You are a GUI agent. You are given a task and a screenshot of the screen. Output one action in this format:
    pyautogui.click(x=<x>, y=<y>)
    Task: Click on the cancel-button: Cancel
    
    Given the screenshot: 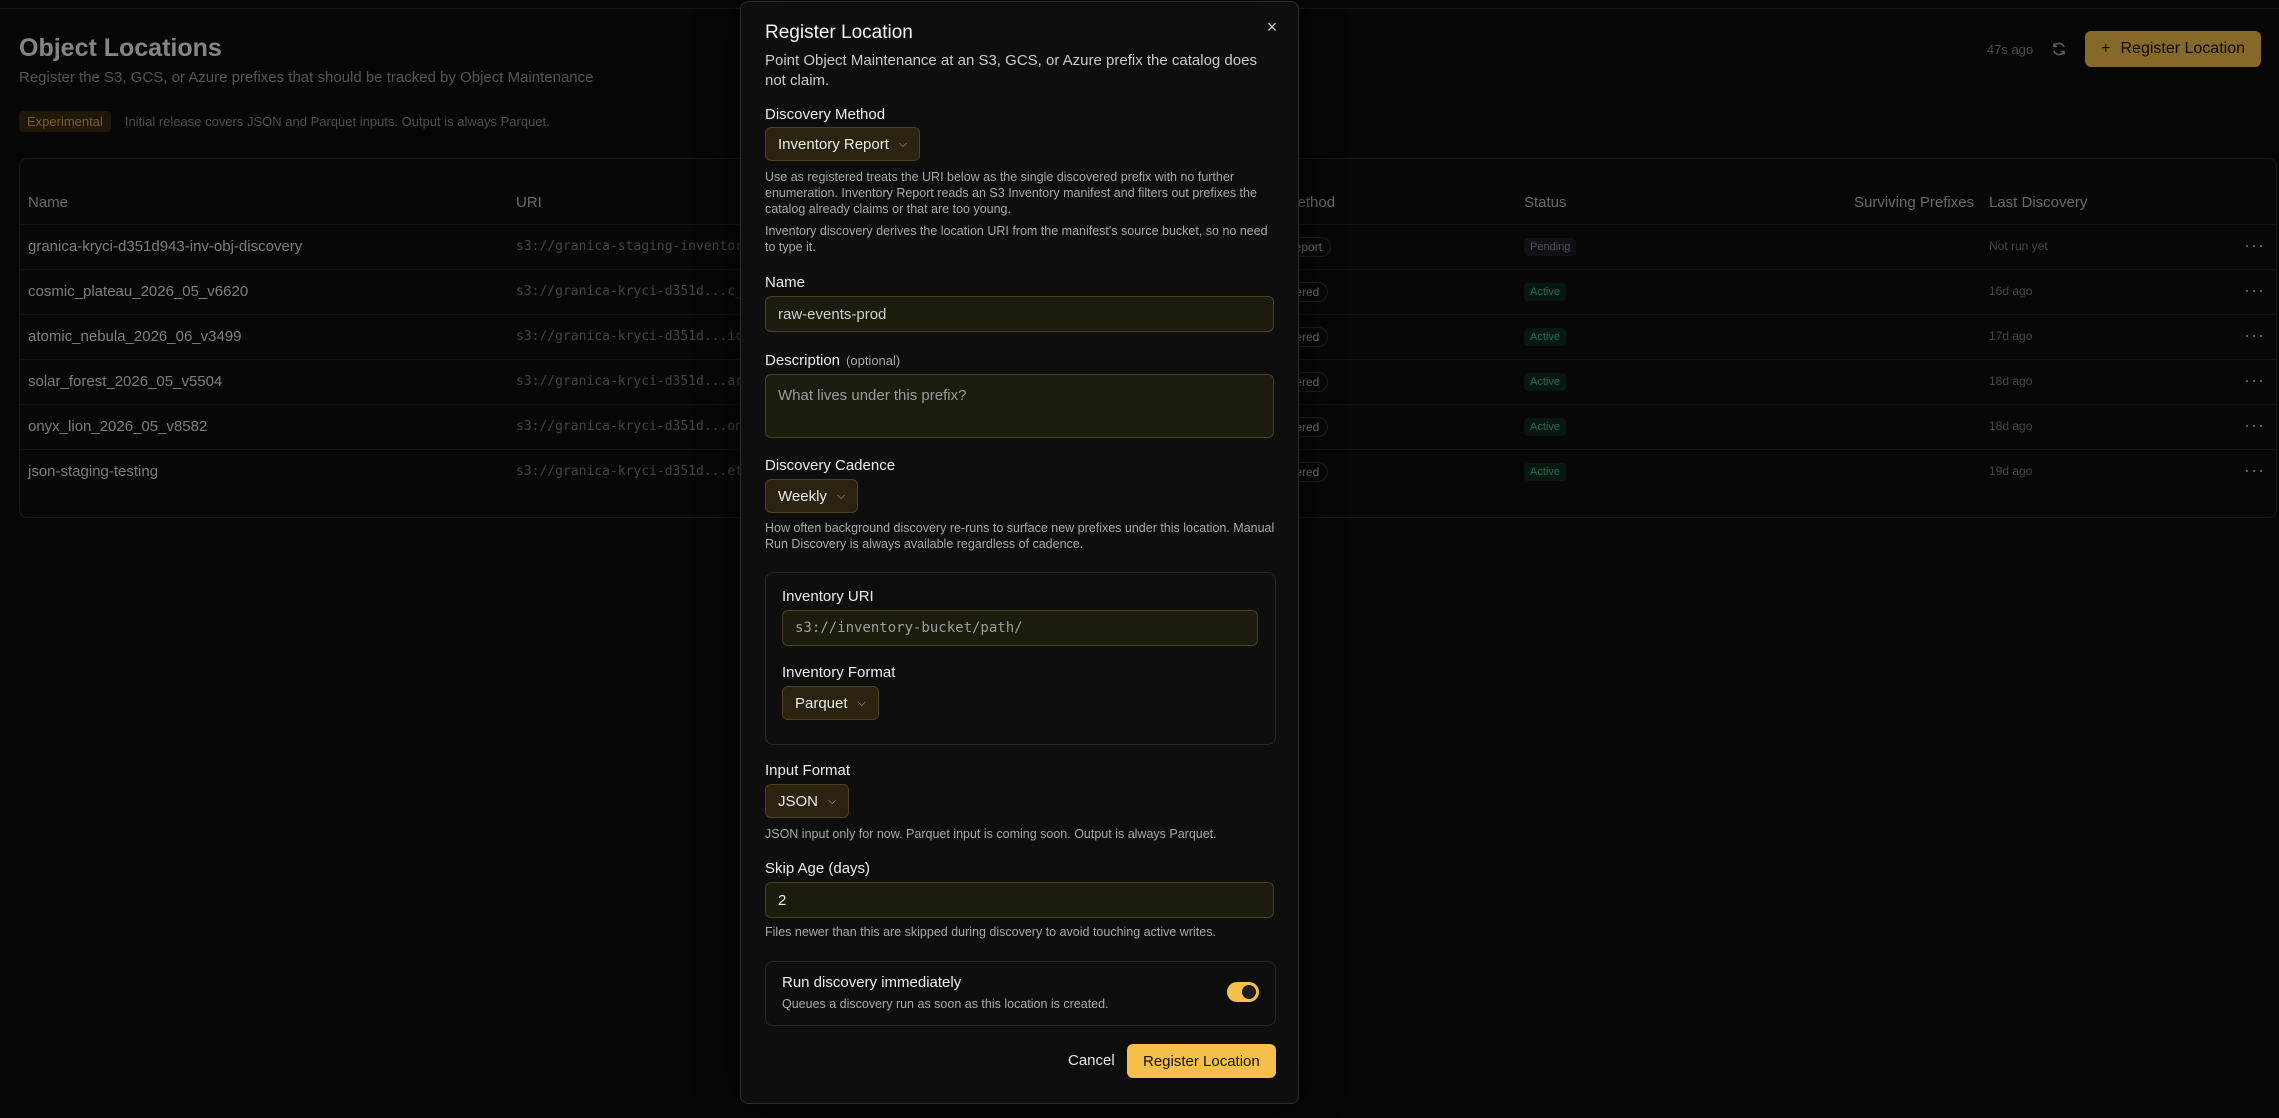 What is the action you would take?
    pyautogui.click(x=1091, y=1060)
    